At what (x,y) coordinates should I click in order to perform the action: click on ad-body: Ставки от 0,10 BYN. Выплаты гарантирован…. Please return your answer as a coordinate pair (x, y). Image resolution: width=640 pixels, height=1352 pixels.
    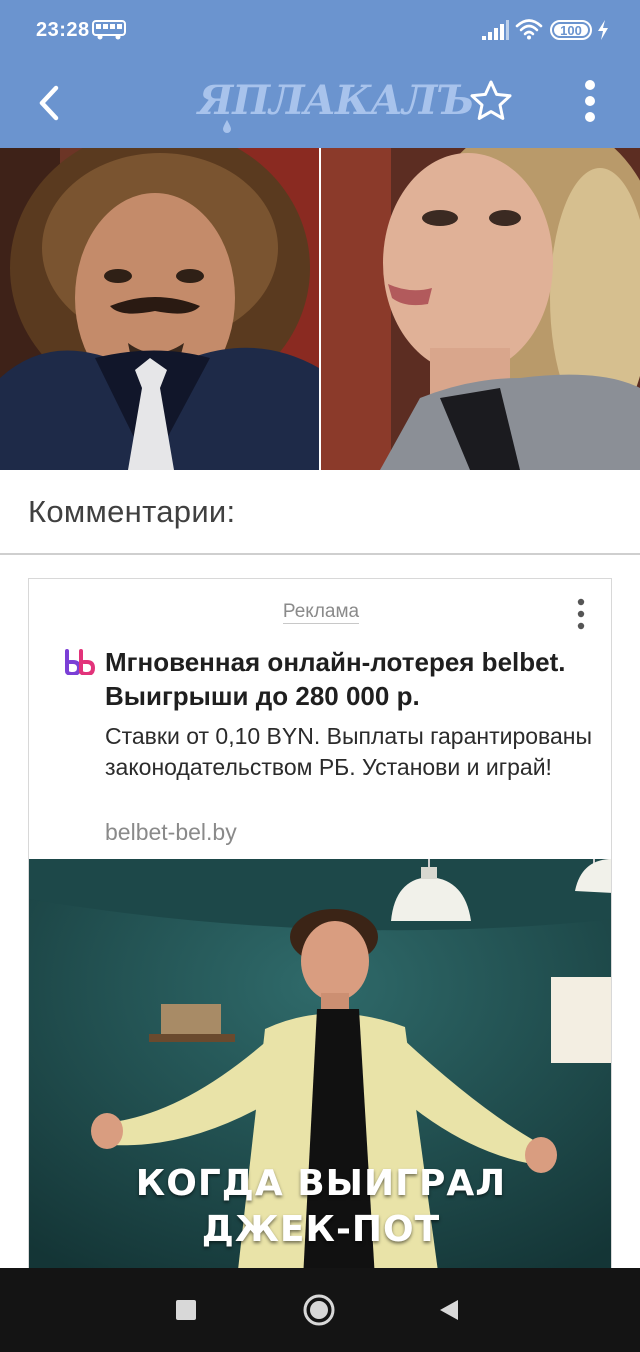
    Looking at the image, I should click on (349, 751).